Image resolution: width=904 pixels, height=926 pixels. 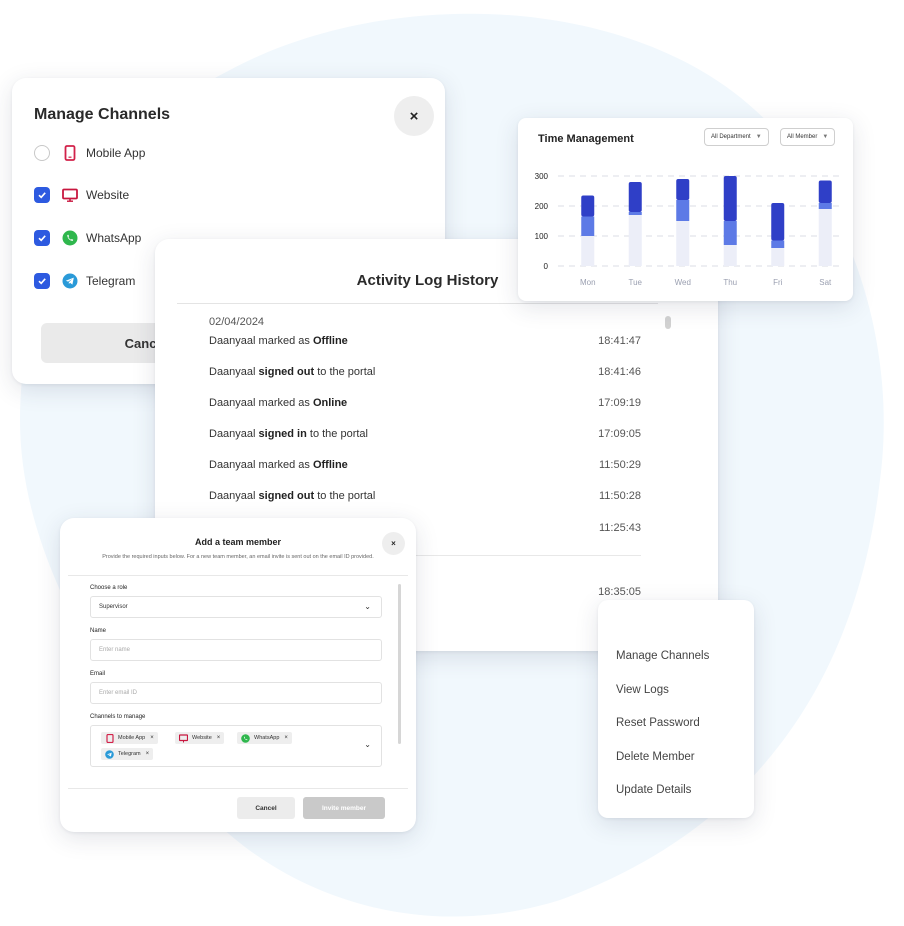 I want to click on log-entry: Daanyaal marked as Offline 11:50:29, so click(x=425, y=465).